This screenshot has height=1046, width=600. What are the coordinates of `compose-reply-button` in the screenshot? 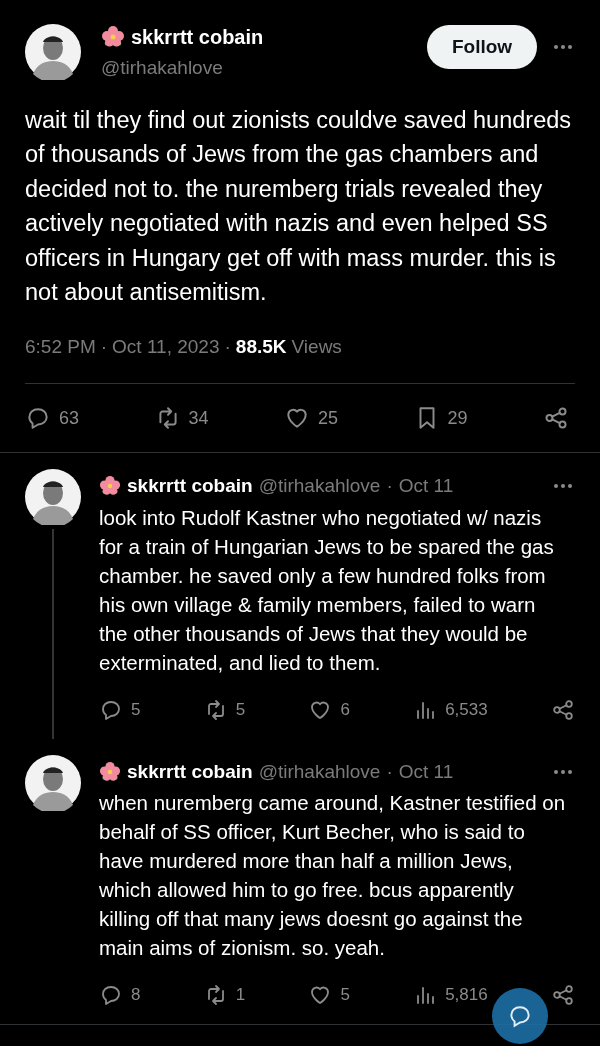 It's located at (520, 1016).